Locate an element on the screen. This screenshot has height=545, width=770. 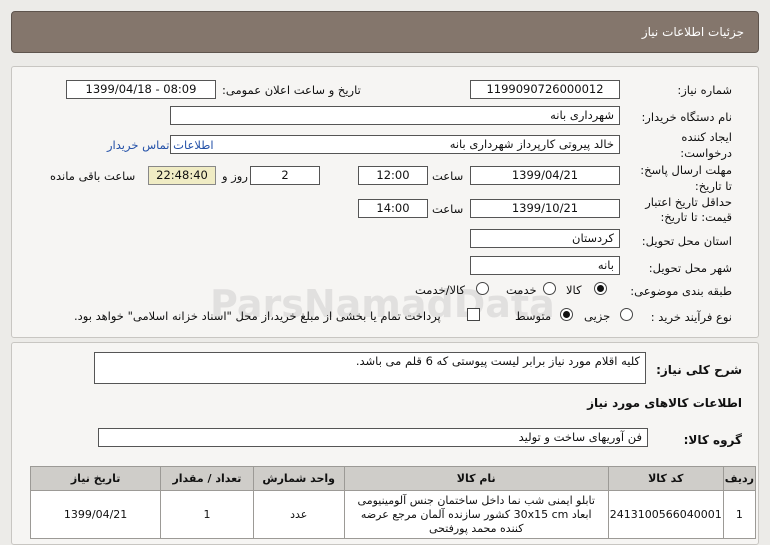
goods-section-title: اطلاعات کالاهای مورد نیاز is located at coordinates (664, 403).